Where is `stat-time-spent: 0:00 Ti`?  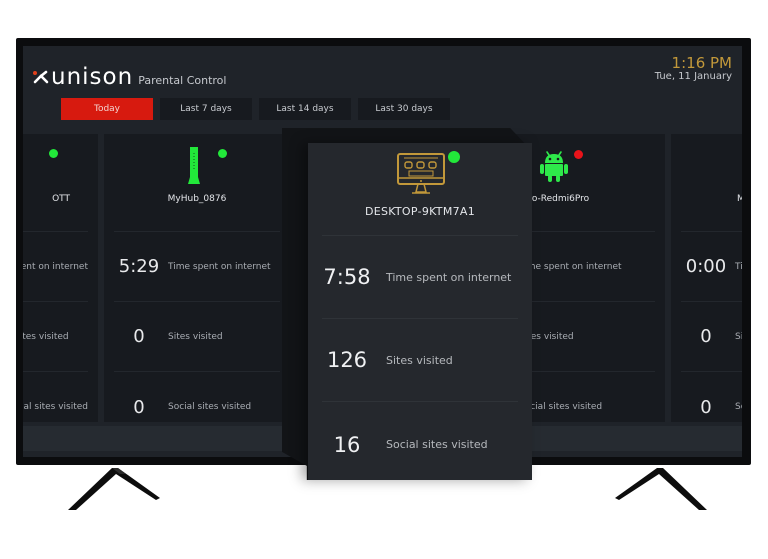 stat-time-spent: 0:00 Ti is located at coordinates (711, 267).